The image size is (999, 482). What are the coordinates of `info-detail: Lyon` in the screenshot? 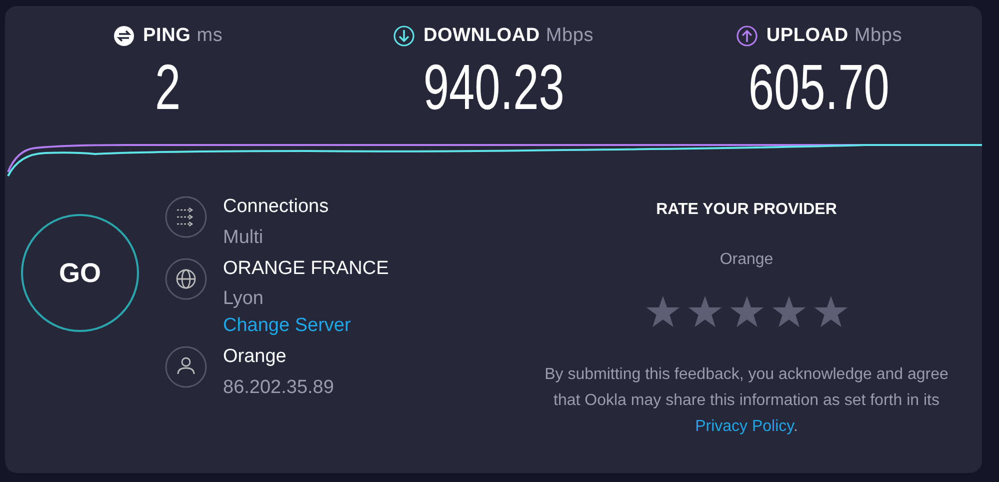 It's located at (243, 300).